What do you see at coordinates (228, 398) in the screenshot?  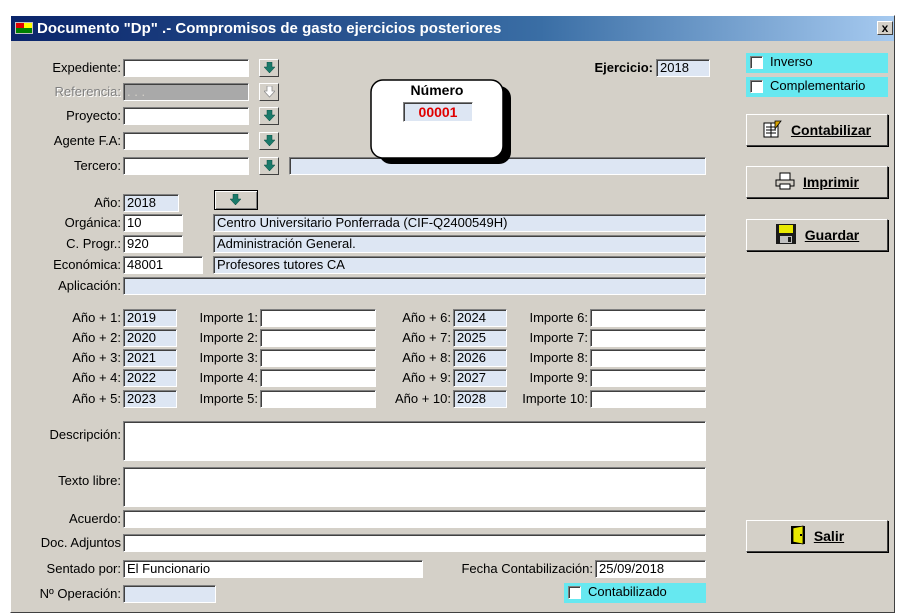 I see `importe-label: Importe 5:` at bounding box center [228, 398].